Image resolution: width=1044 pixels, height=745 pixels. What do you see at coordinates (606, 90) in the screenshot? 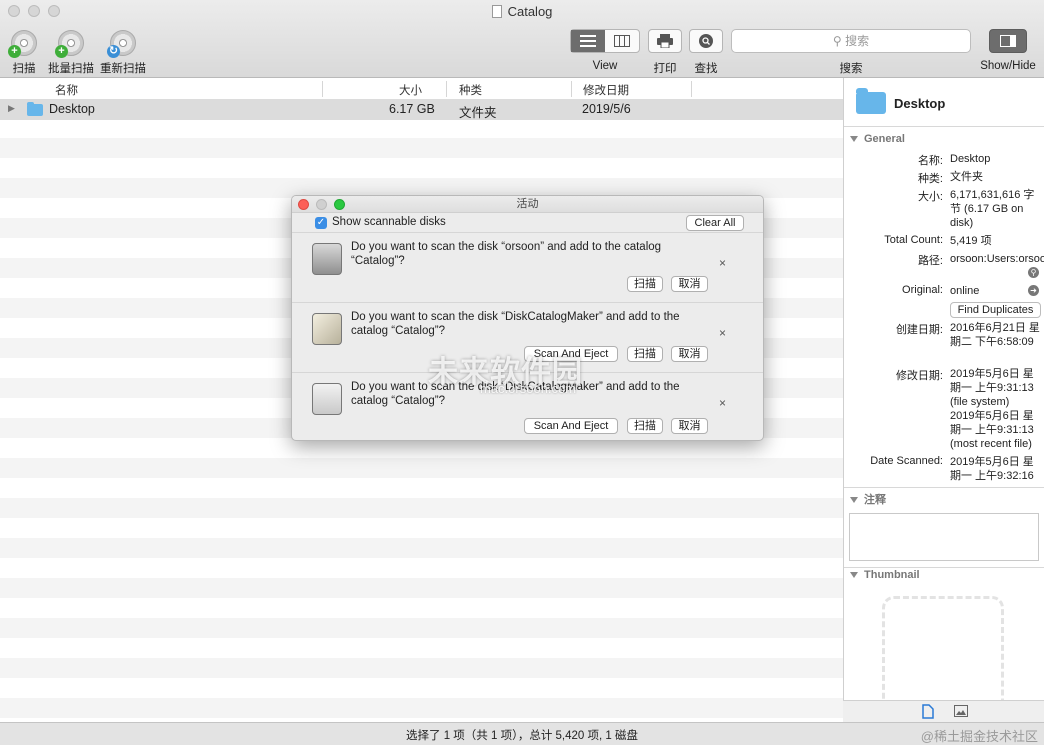
I see `column-header-modified: 修改日期` at bounding box center [606, 90].